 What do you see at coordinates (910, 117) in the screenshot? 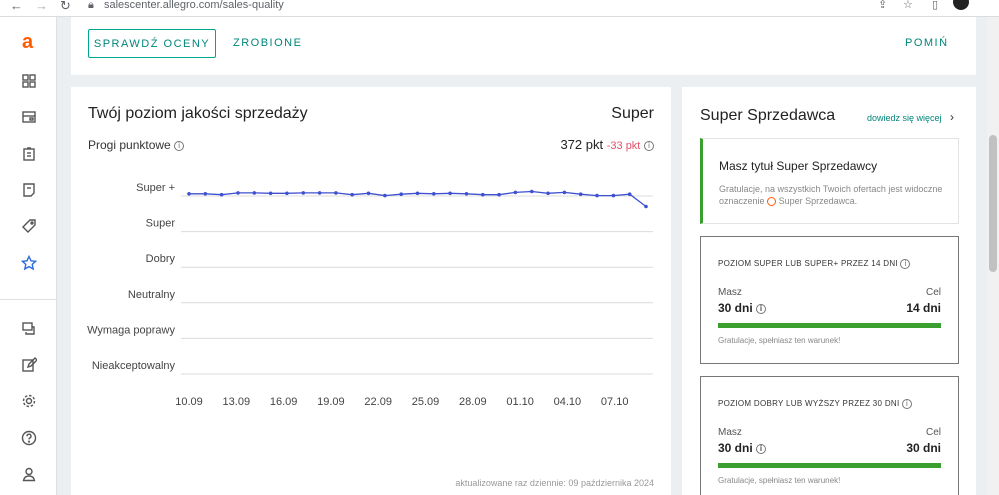
I see `learn-more-link: dowiedz się więcej ›` at bounding box center [910, 117].